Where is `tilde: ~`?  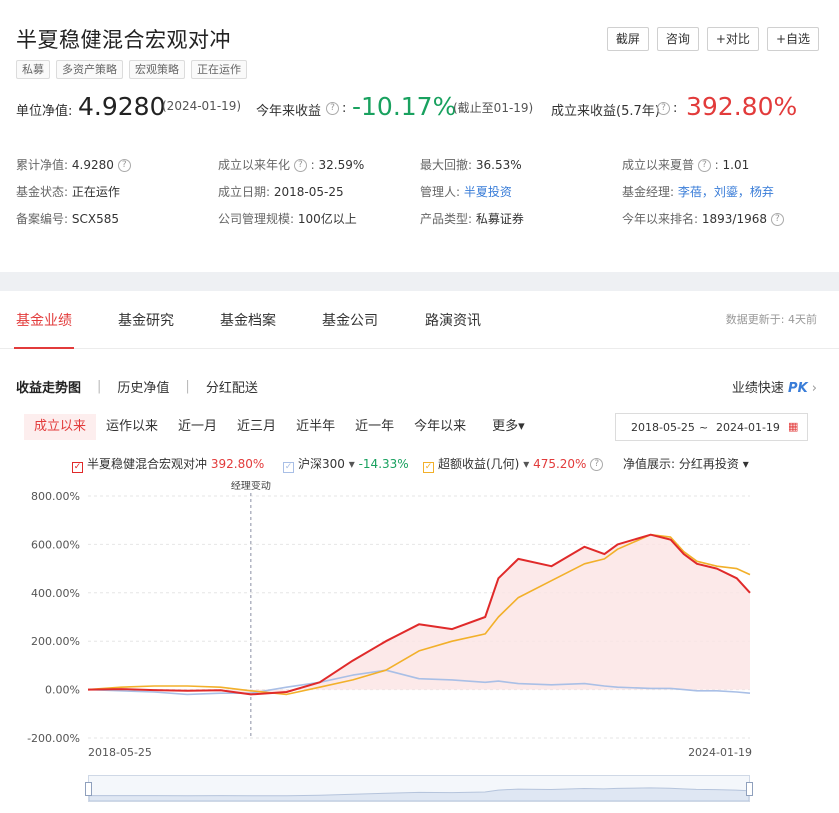
tilde: ~ is located at coordinates (704, 427).